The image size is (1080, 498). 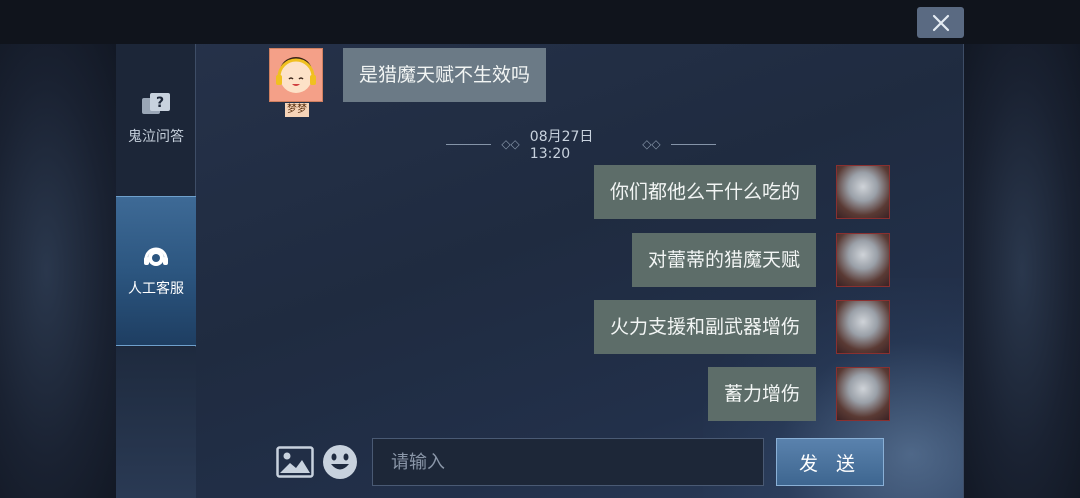 What do you see at coordinates (156, 119) in the screenshot?
I see `sidebar-item-faq: ? 鬼泣问答` at bounding box center [156, 119].